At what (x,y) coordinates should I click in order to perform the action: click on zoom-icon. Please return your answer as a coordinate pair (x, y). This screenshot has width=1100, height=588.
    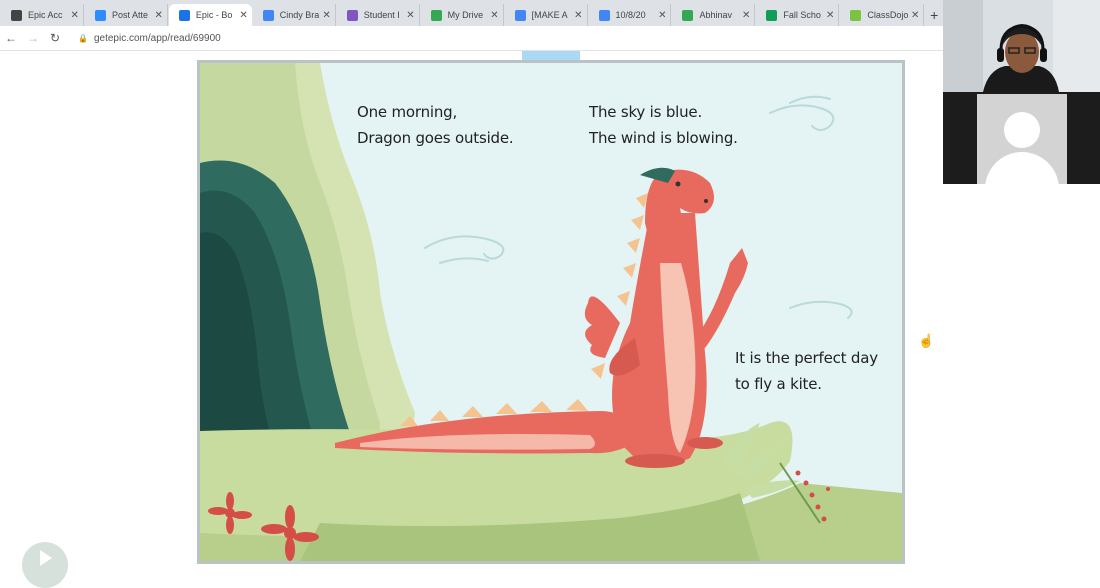
    Looking at the image, I should click on (100, 15).